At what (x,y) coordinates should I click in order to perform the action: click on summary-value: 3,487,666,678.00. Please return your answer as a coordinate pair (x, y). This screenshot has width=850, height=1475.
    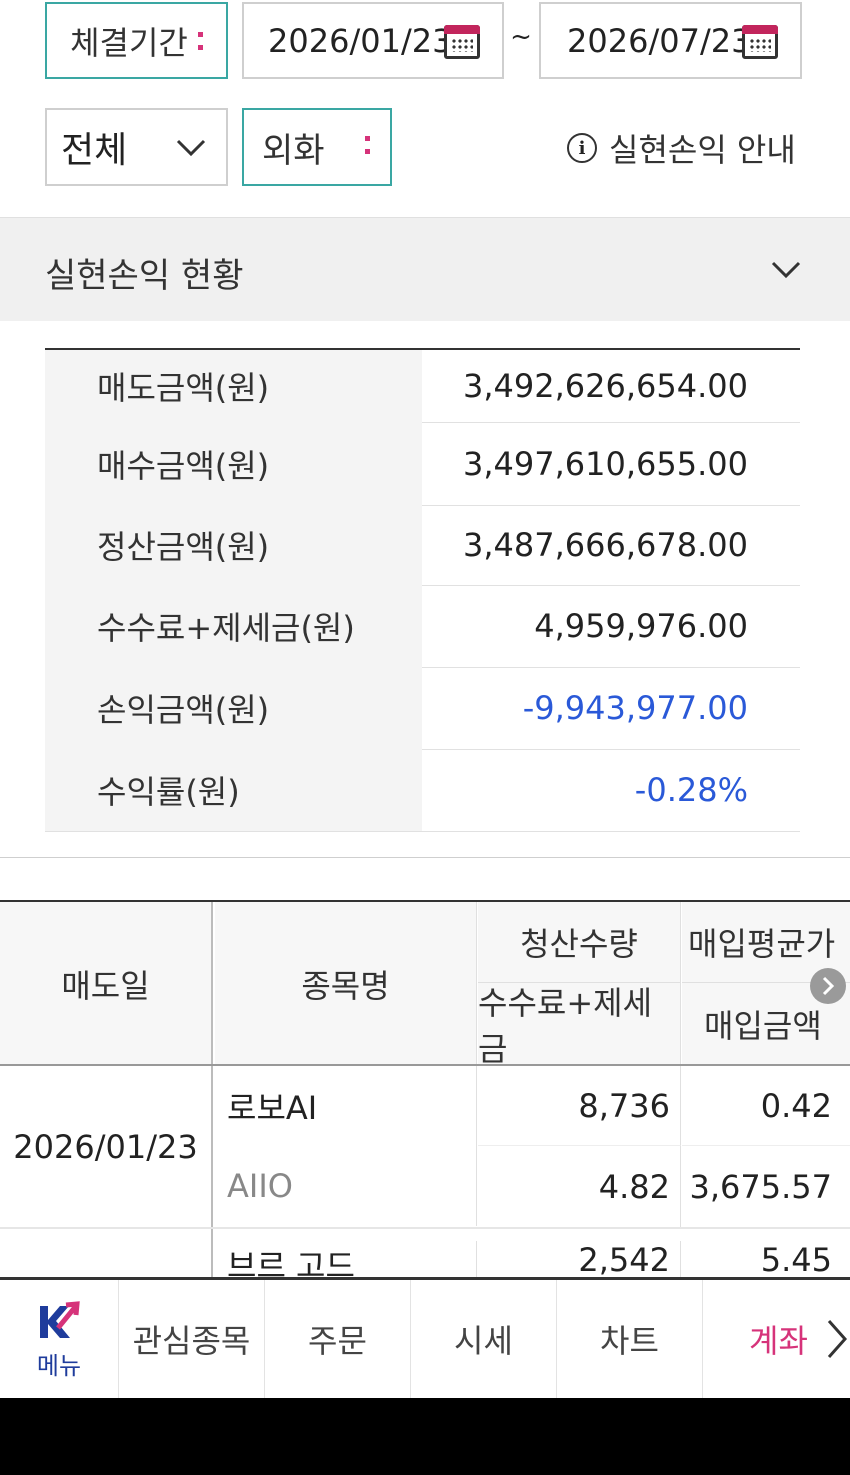
    Looking at the image, I should click on (605, 545).